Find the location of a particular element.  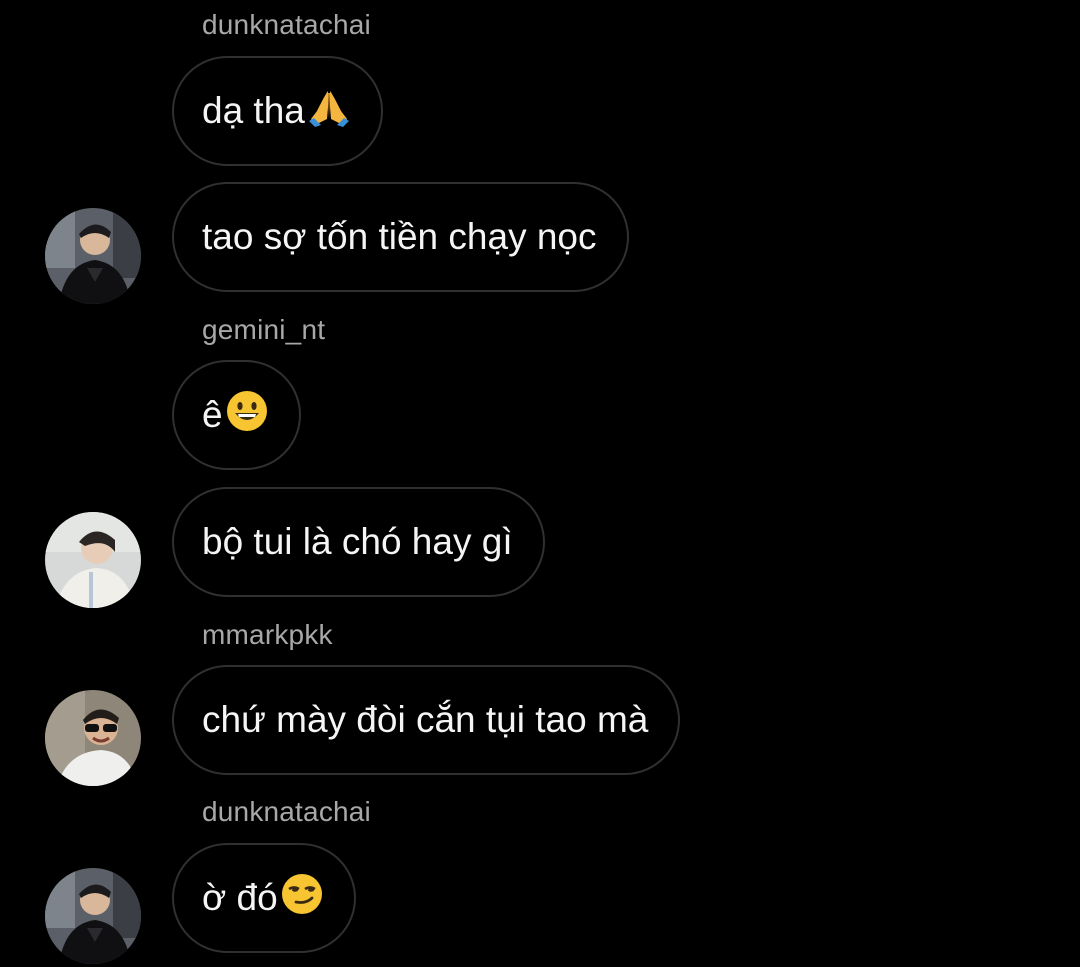

message-bubble: bộ tui là chó hay gì is located at coordinates (358, 542).